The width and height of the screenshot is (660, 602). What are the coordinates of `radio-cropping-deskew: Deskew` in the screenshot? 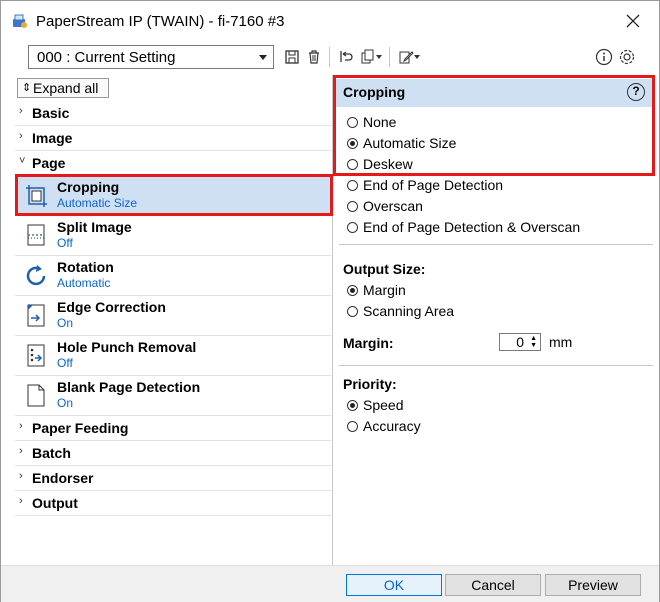 It's located at (380, 164).